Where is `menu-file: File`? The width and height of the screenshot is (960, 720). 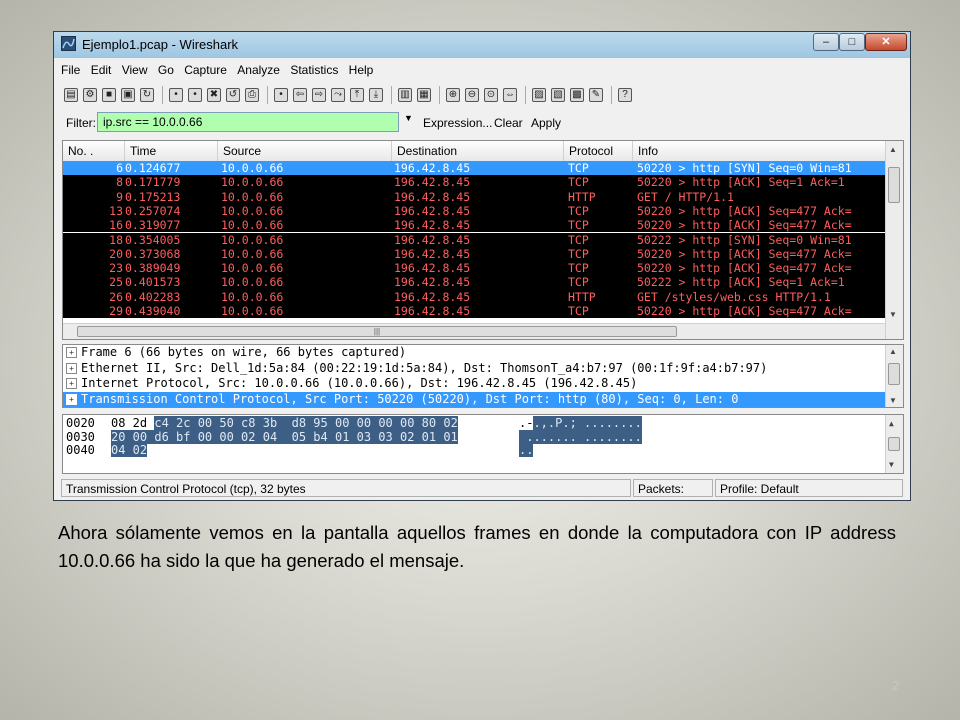 menu-file: File is located at coordinates (70, 70).